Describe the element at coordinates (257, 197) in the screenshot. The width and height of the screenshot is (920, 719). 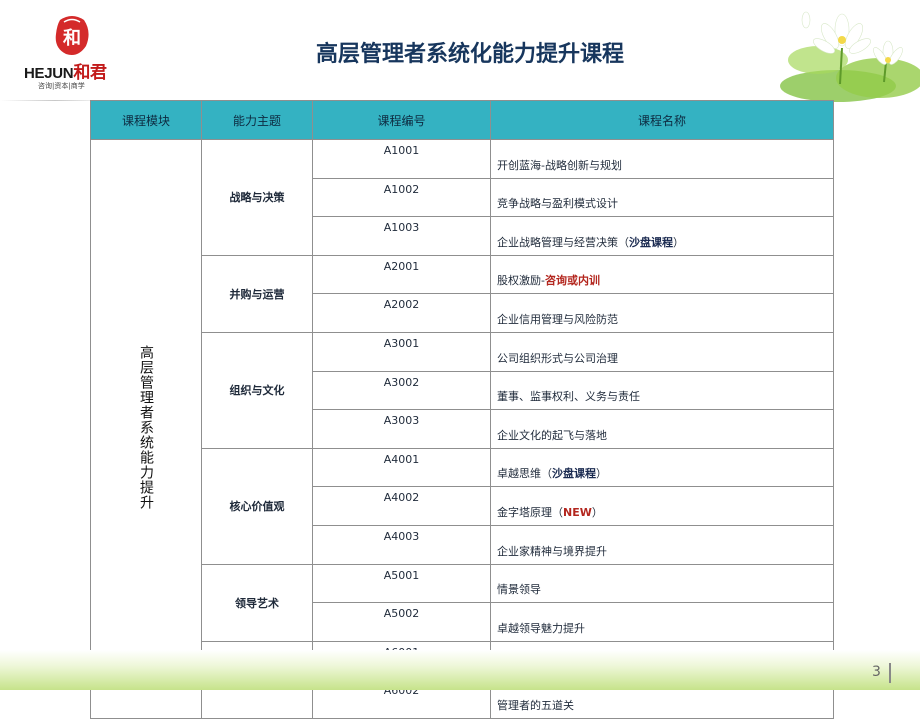
I see `theme-cell: 战略与决策` at that location.